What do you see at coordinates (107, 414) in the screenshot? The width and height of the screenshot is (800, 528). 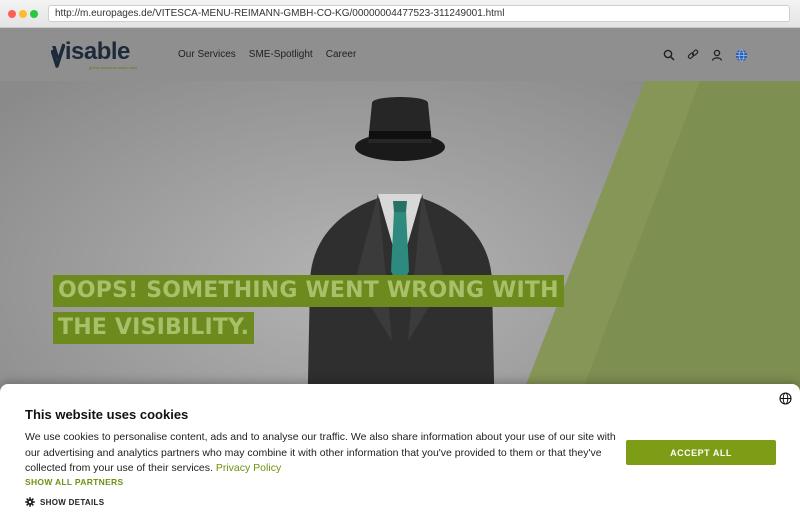 I see `cookie-title: This website uses cookies` at bounding box center [107, 414].